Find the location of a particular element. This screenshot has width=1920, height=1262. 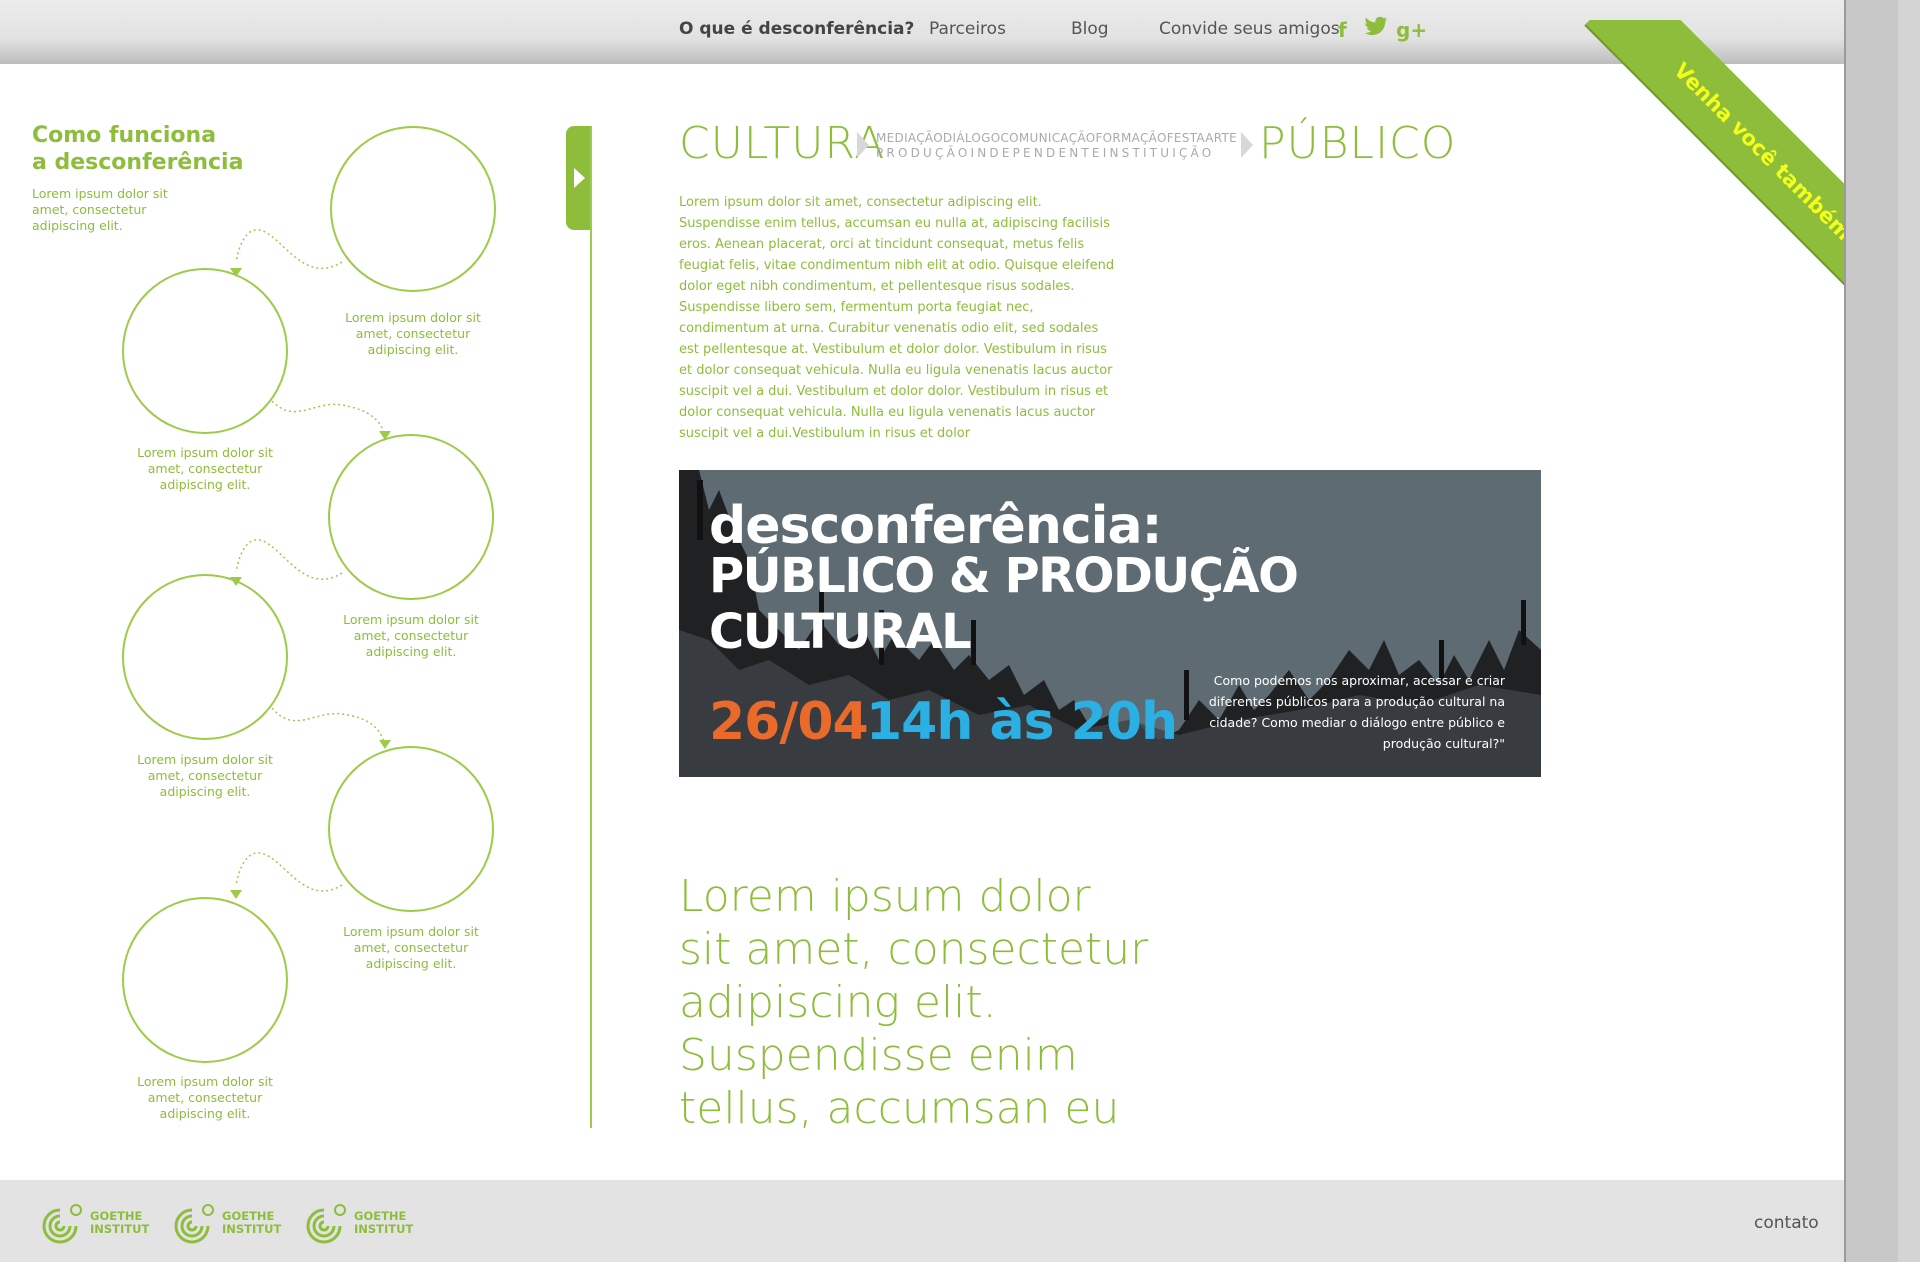

banner-title-line2: PÚBLICO & PRODUÇÃO CULTURAL is located at coordinates (1004, 604).